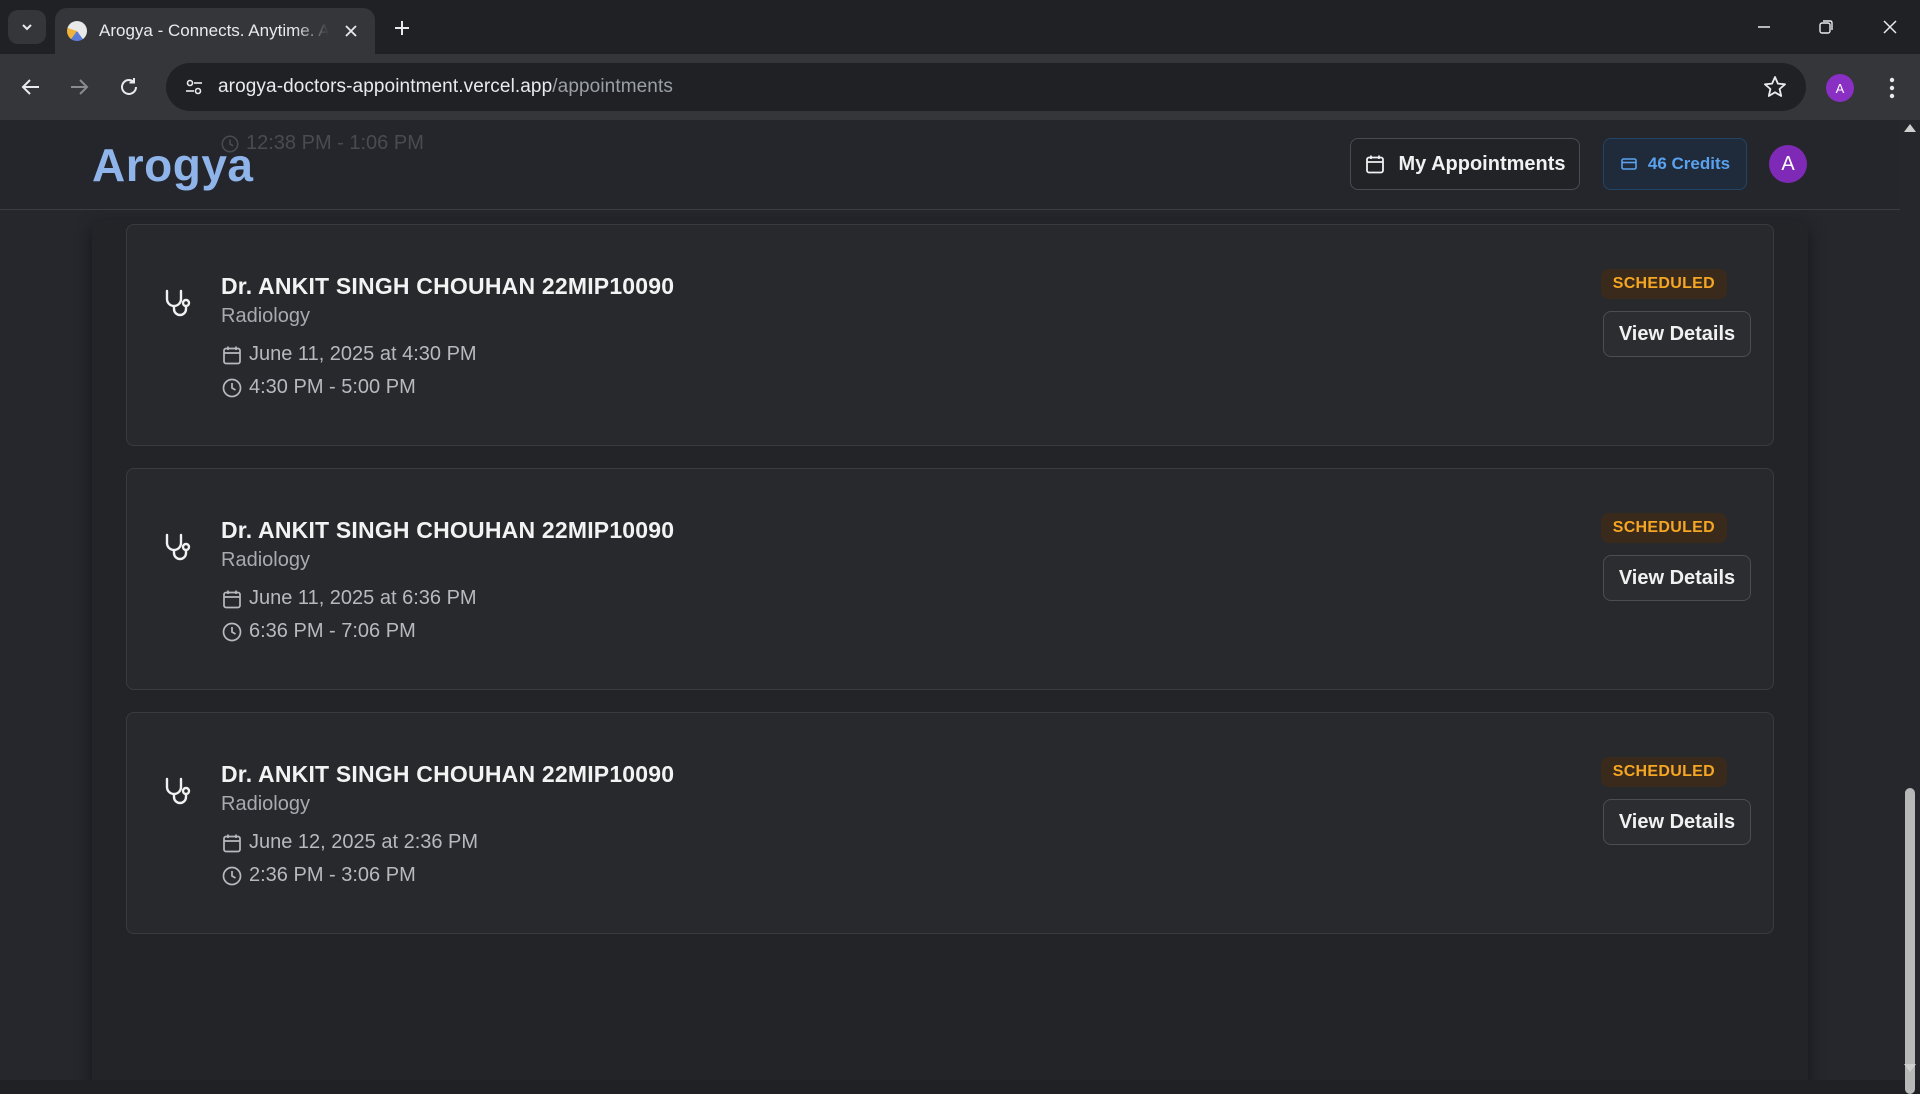 This screenshot has width=1920, height=1094. I want to click on minimize-icon, so click(1764, 27).